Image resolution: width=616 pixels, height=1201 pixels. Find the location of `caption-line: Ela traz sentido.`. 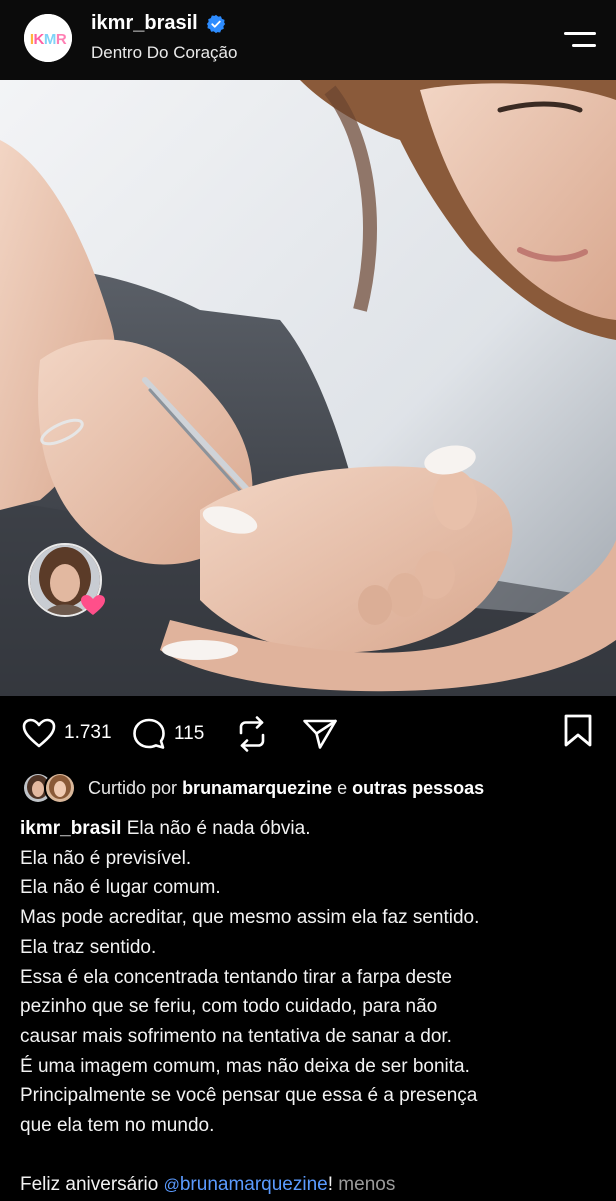

caption-line: Ela traz sentido. is located at coordinates (88, 947).